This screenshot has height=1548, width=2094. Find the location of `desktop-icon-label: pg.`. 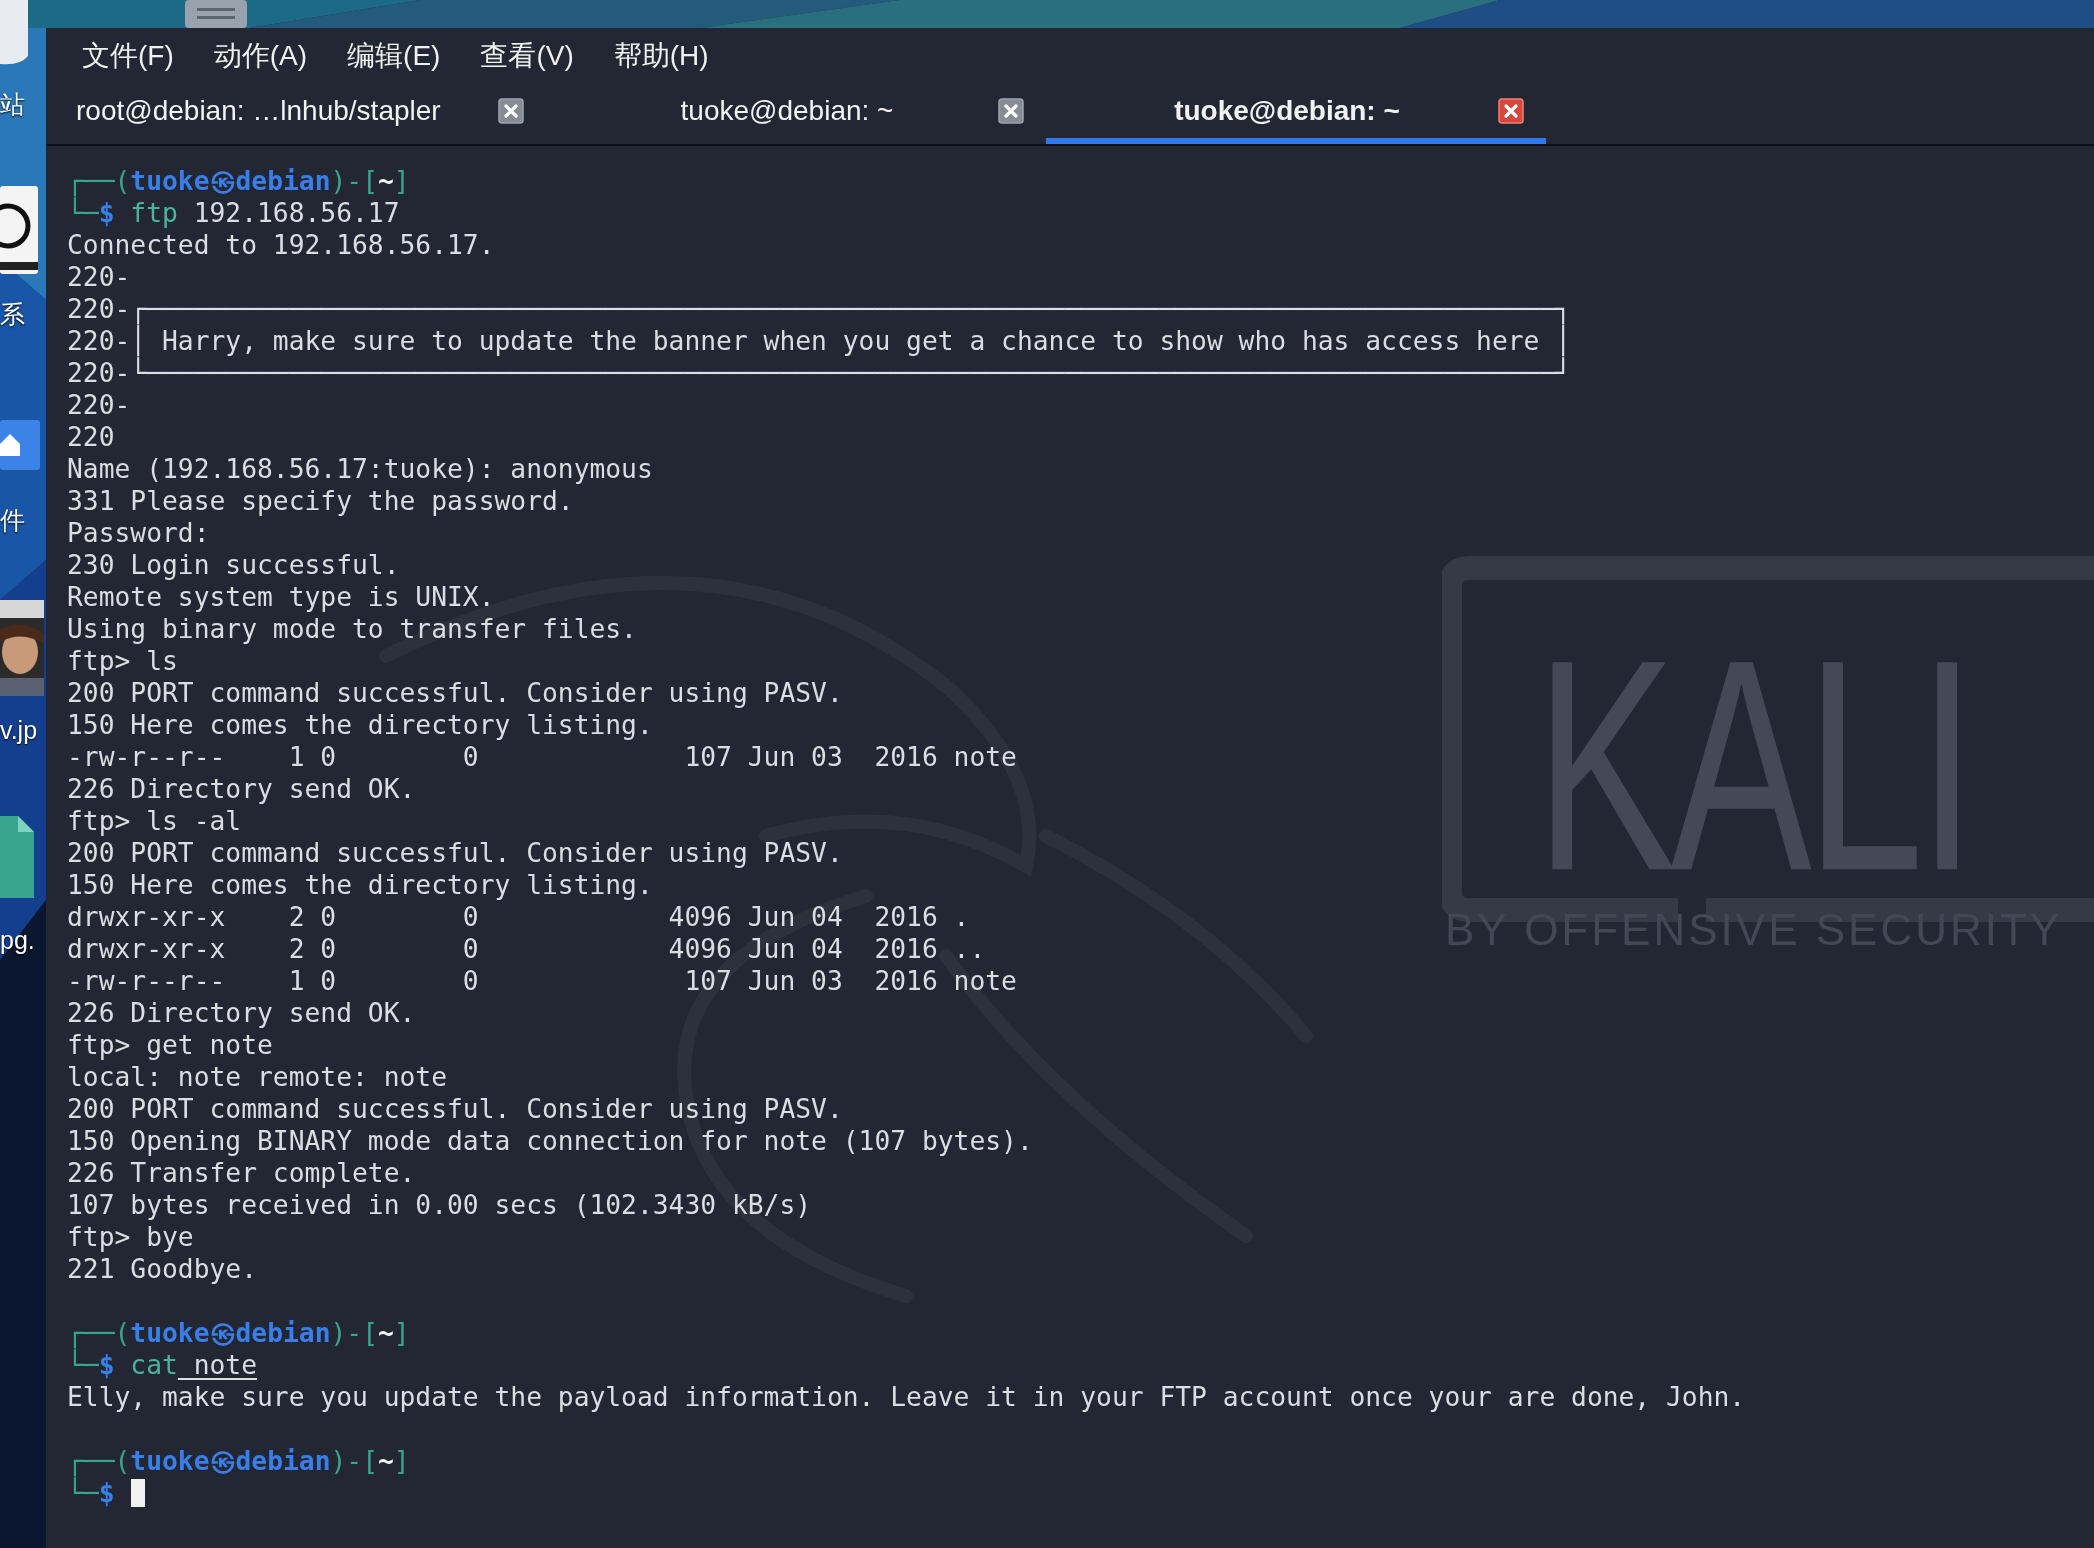

desktop-icon-label: pg. is located at coordinates (17, 940).